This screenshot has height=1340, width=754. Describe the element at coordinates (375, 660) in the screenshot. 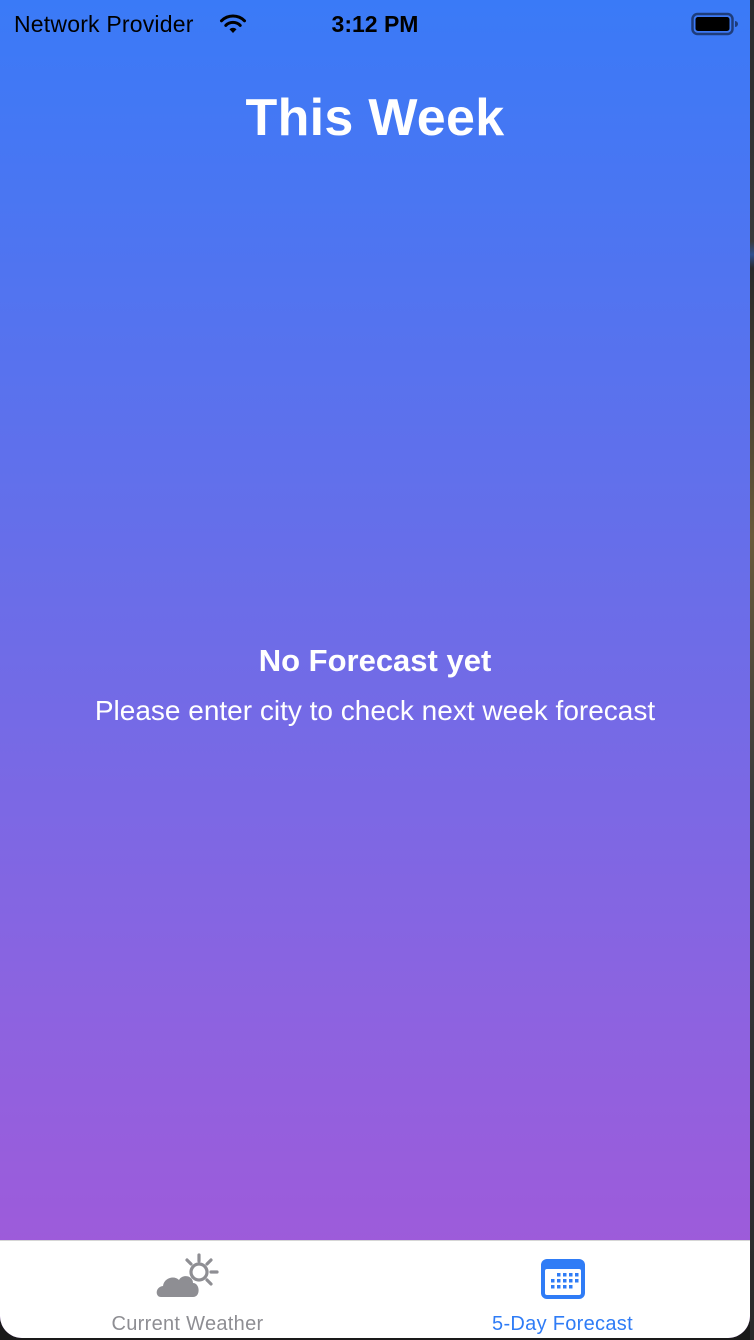

I see `empty-state-title: No Forecast yet` at that location.